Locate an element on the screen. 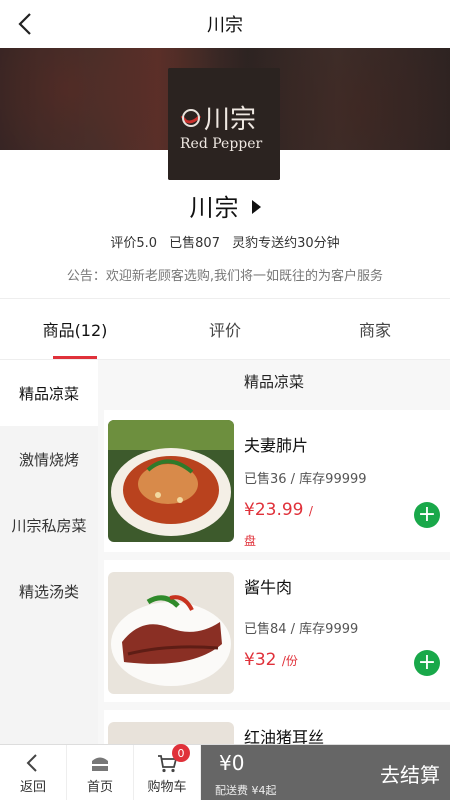  tab-reviews: 评价 is located at coordinates (225, 329).